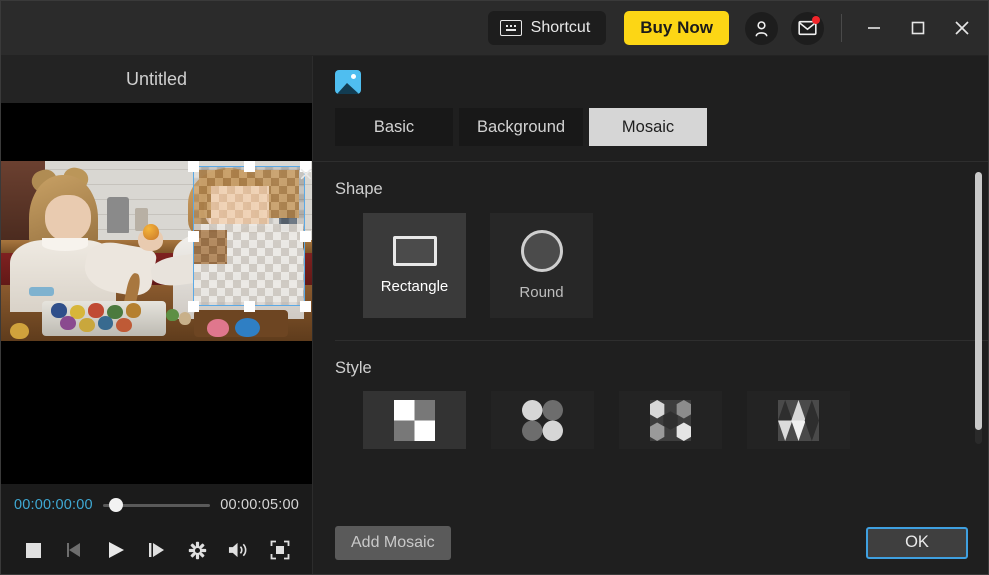 Image resolution: width=989 pixels, height=575 pixels. What do you see at coordinates (305, 306) in the screenshot?
I see `resize-handle-bottom-right` at bounding box center [305, 306].